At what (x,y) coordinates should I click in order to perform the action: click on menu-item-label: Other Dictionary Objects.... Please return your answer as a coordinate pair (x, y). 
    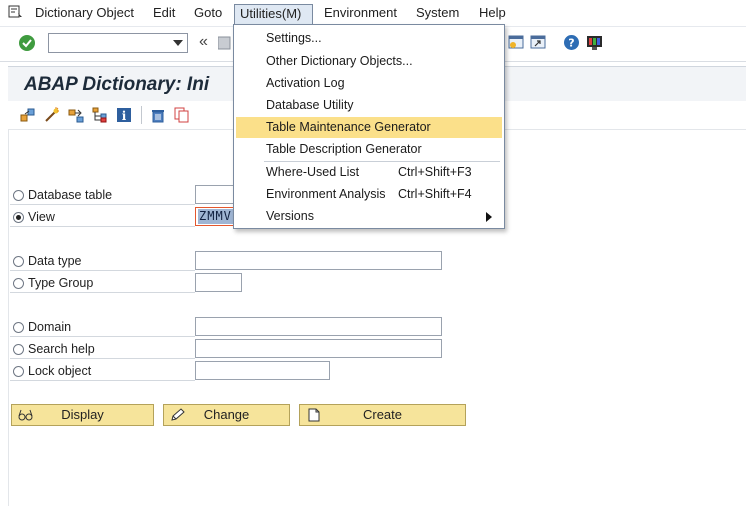
    Looking at the image, I should click on (339, 61).